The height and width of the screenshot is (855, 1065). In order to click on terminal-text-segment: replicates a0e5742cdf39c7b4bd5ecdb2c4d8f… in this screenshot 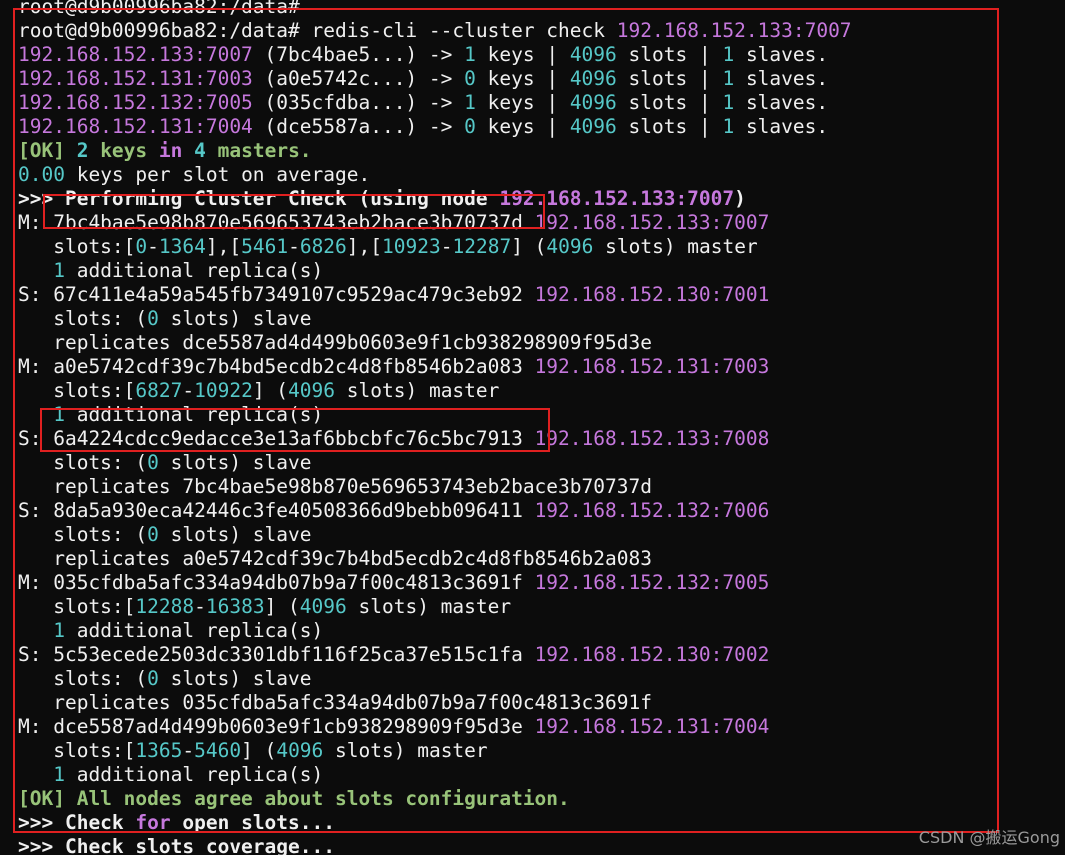, I will do `click(335, 558)`.